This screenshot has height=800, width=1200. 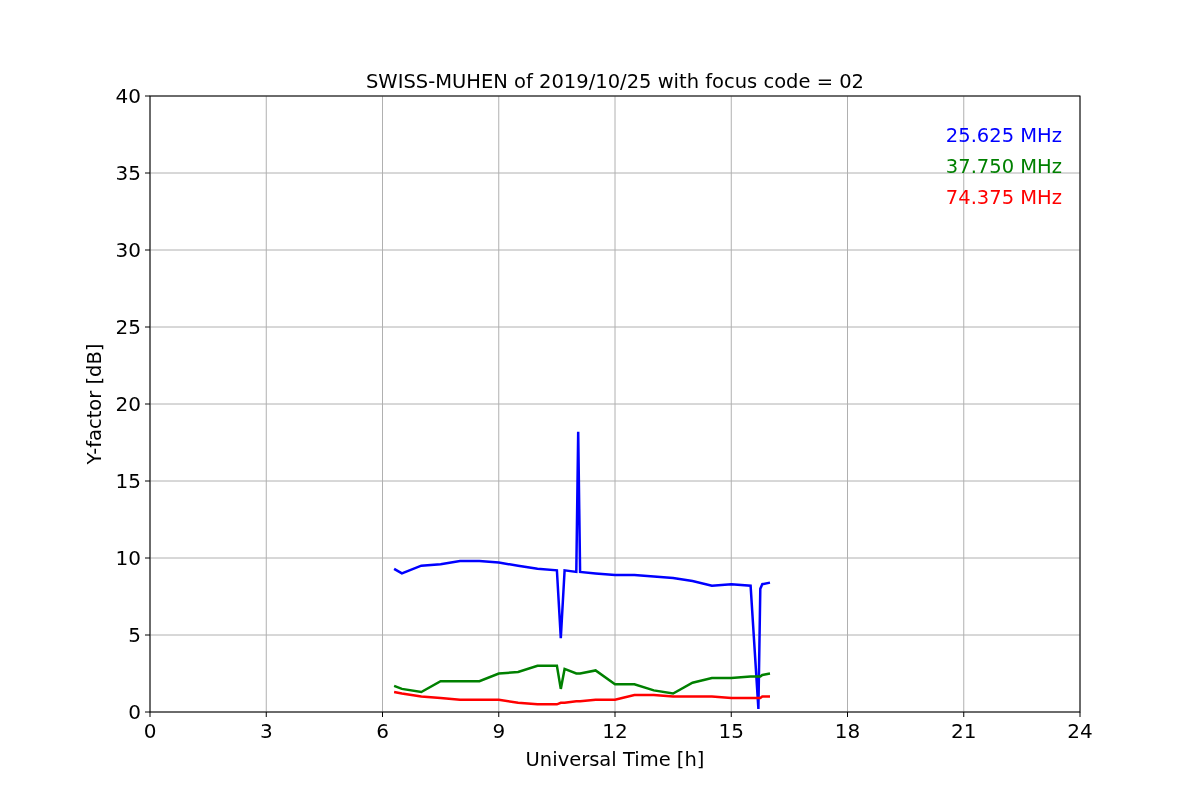 What do you see at coordinates (382, 731) in the screenshot?
I see `x-tick-label: 6` at bounding box center [382, 731].